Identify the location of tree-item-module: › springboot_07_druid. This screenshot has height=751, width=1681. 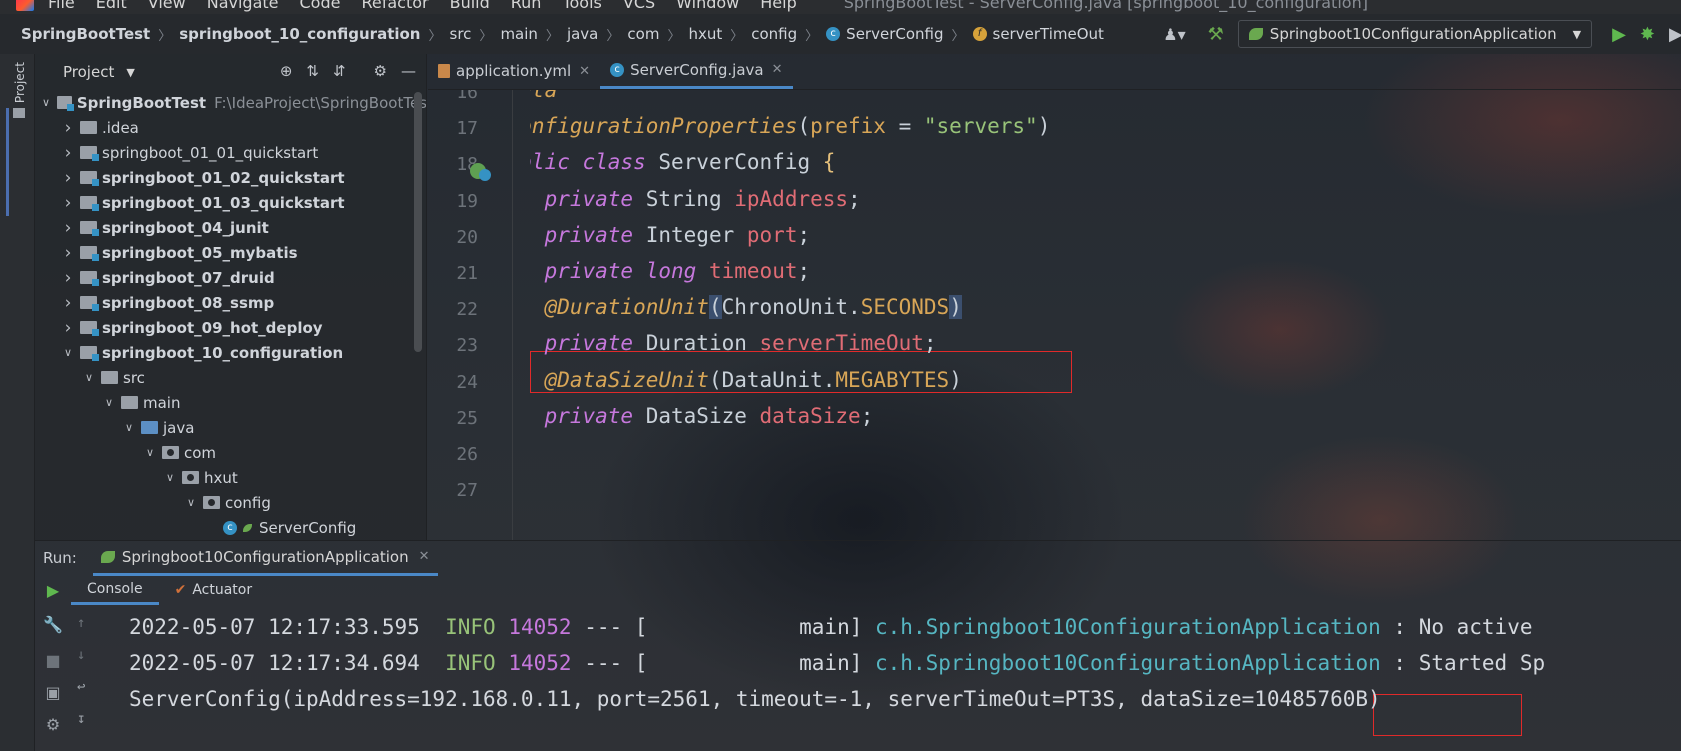
(230, 277).